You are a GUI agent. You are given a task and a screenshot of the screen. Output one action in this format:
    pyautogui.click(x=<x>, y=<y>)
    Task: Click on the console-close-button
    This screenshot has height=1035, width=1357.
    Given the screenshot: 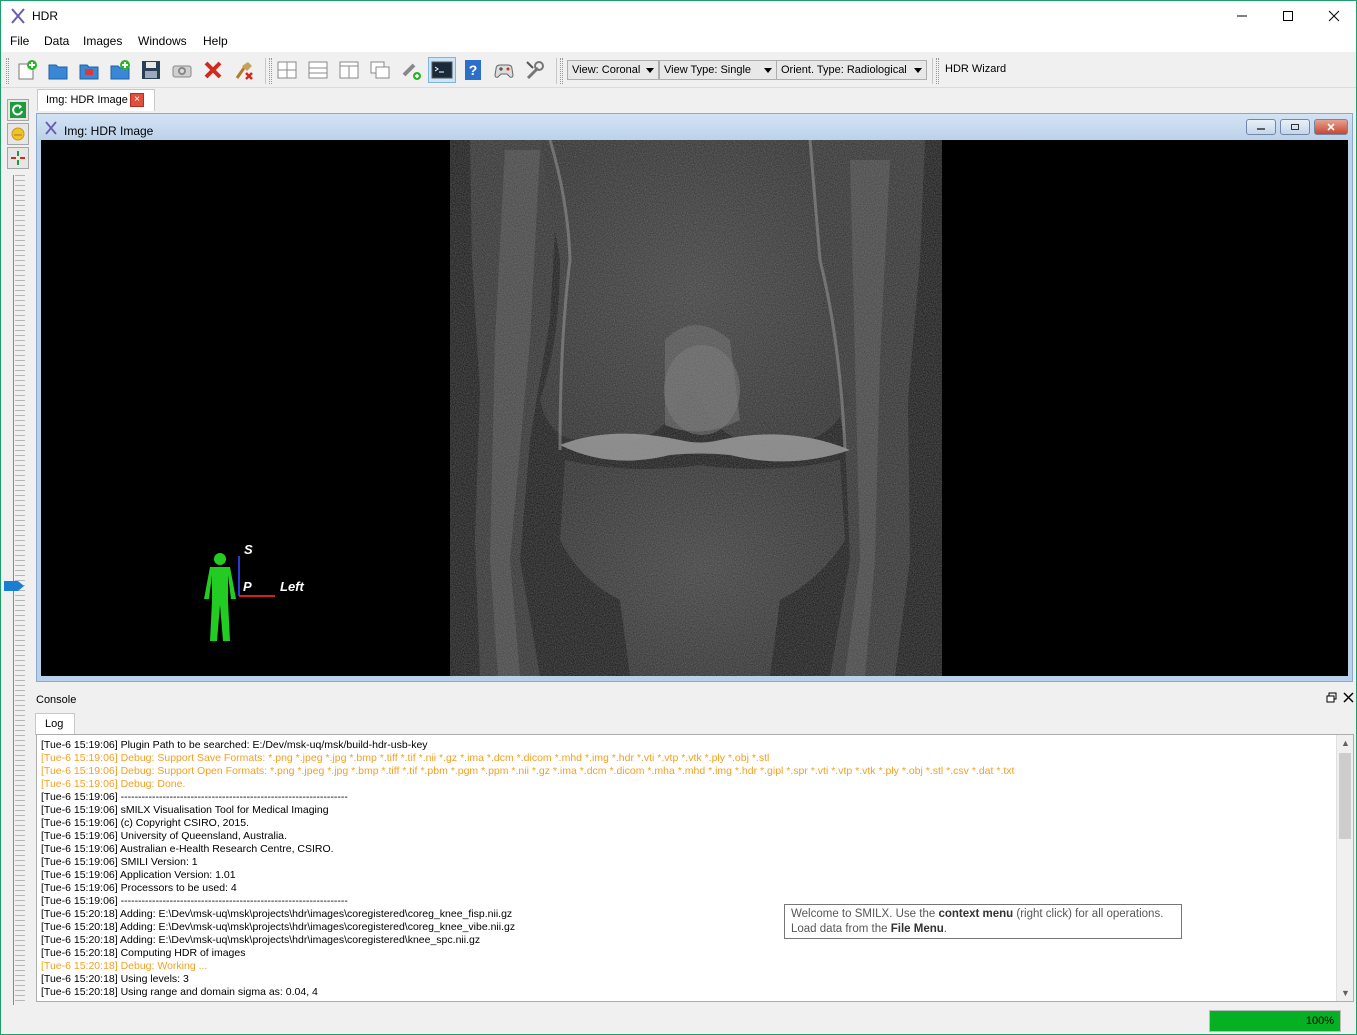 What is the action you would take?
    pyautogui.click(x=1348, y=699)
    